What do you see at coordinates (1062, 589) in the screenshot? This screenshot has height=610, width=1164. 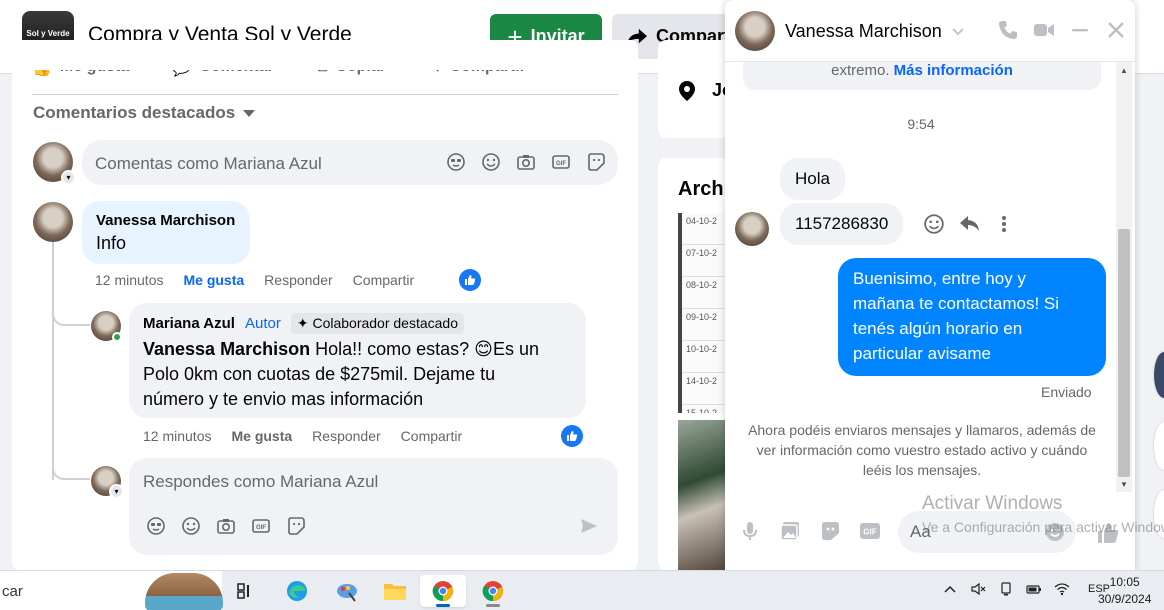 I see `wifi-icon` at bounding box center [1062, 589].